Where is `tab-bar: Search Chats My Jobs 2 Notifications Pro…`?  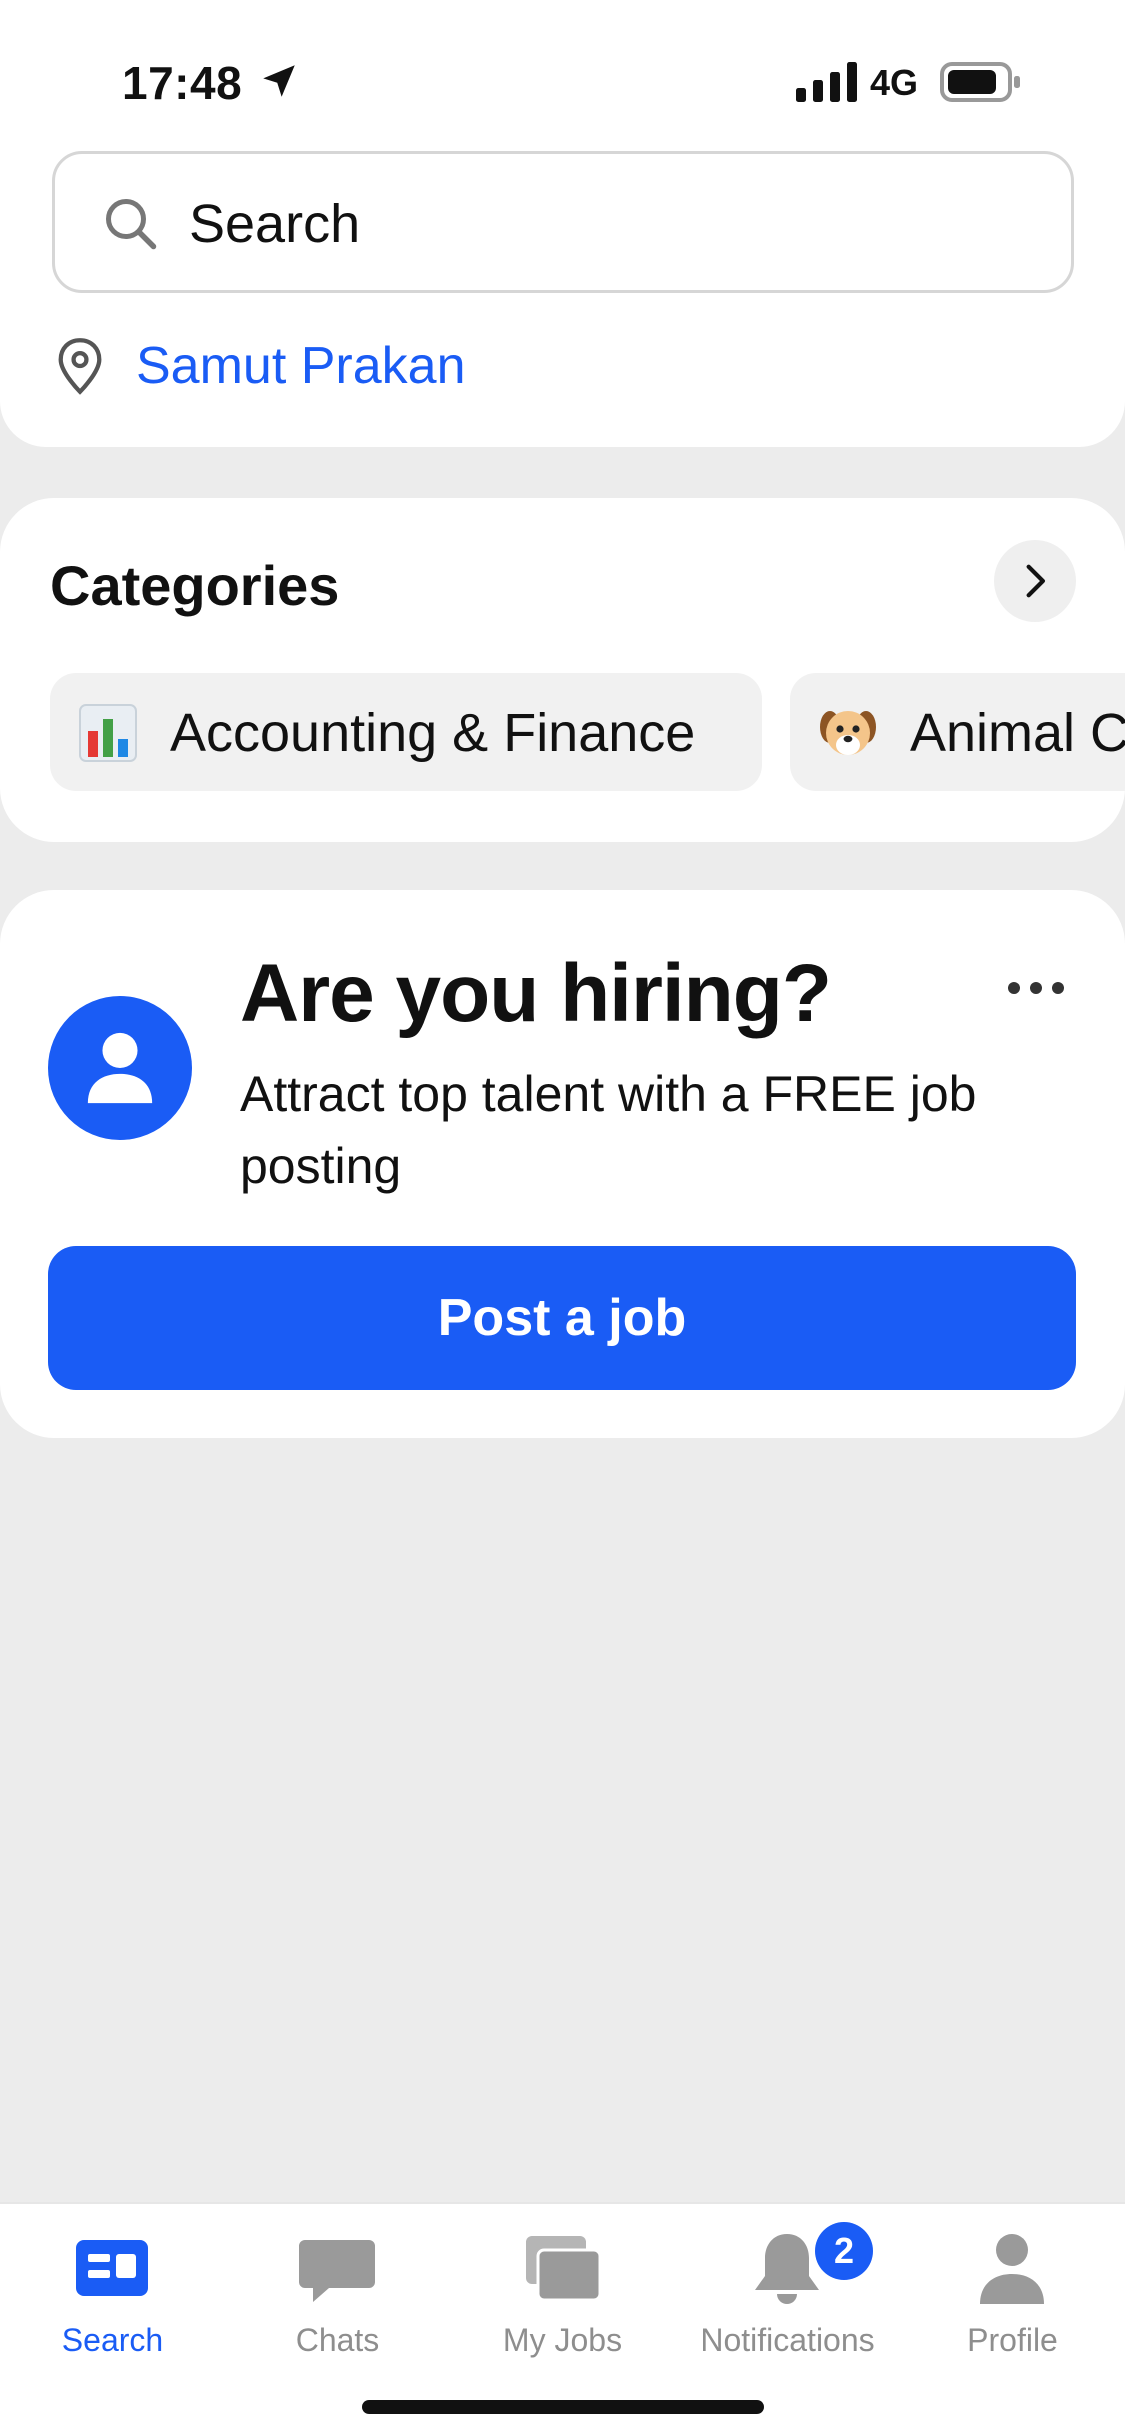
tab-bar: Search Chats My Jobs 2 Notifications Pro… is located at coordinates (562, 2319).